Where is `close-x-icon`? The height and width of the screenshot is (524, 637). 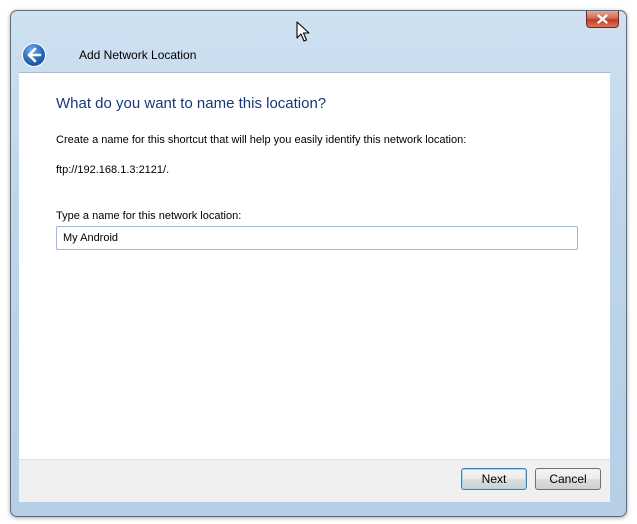
close-x-icon is located at coordinates (602, 19).